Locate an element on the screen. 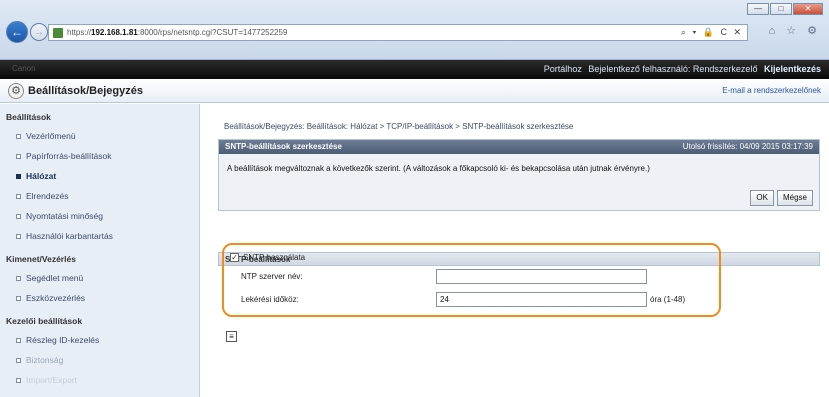 Image resolution: width=829 pixels, height=397 pixels. device-name: Canon is located at coordinates (24, 68).